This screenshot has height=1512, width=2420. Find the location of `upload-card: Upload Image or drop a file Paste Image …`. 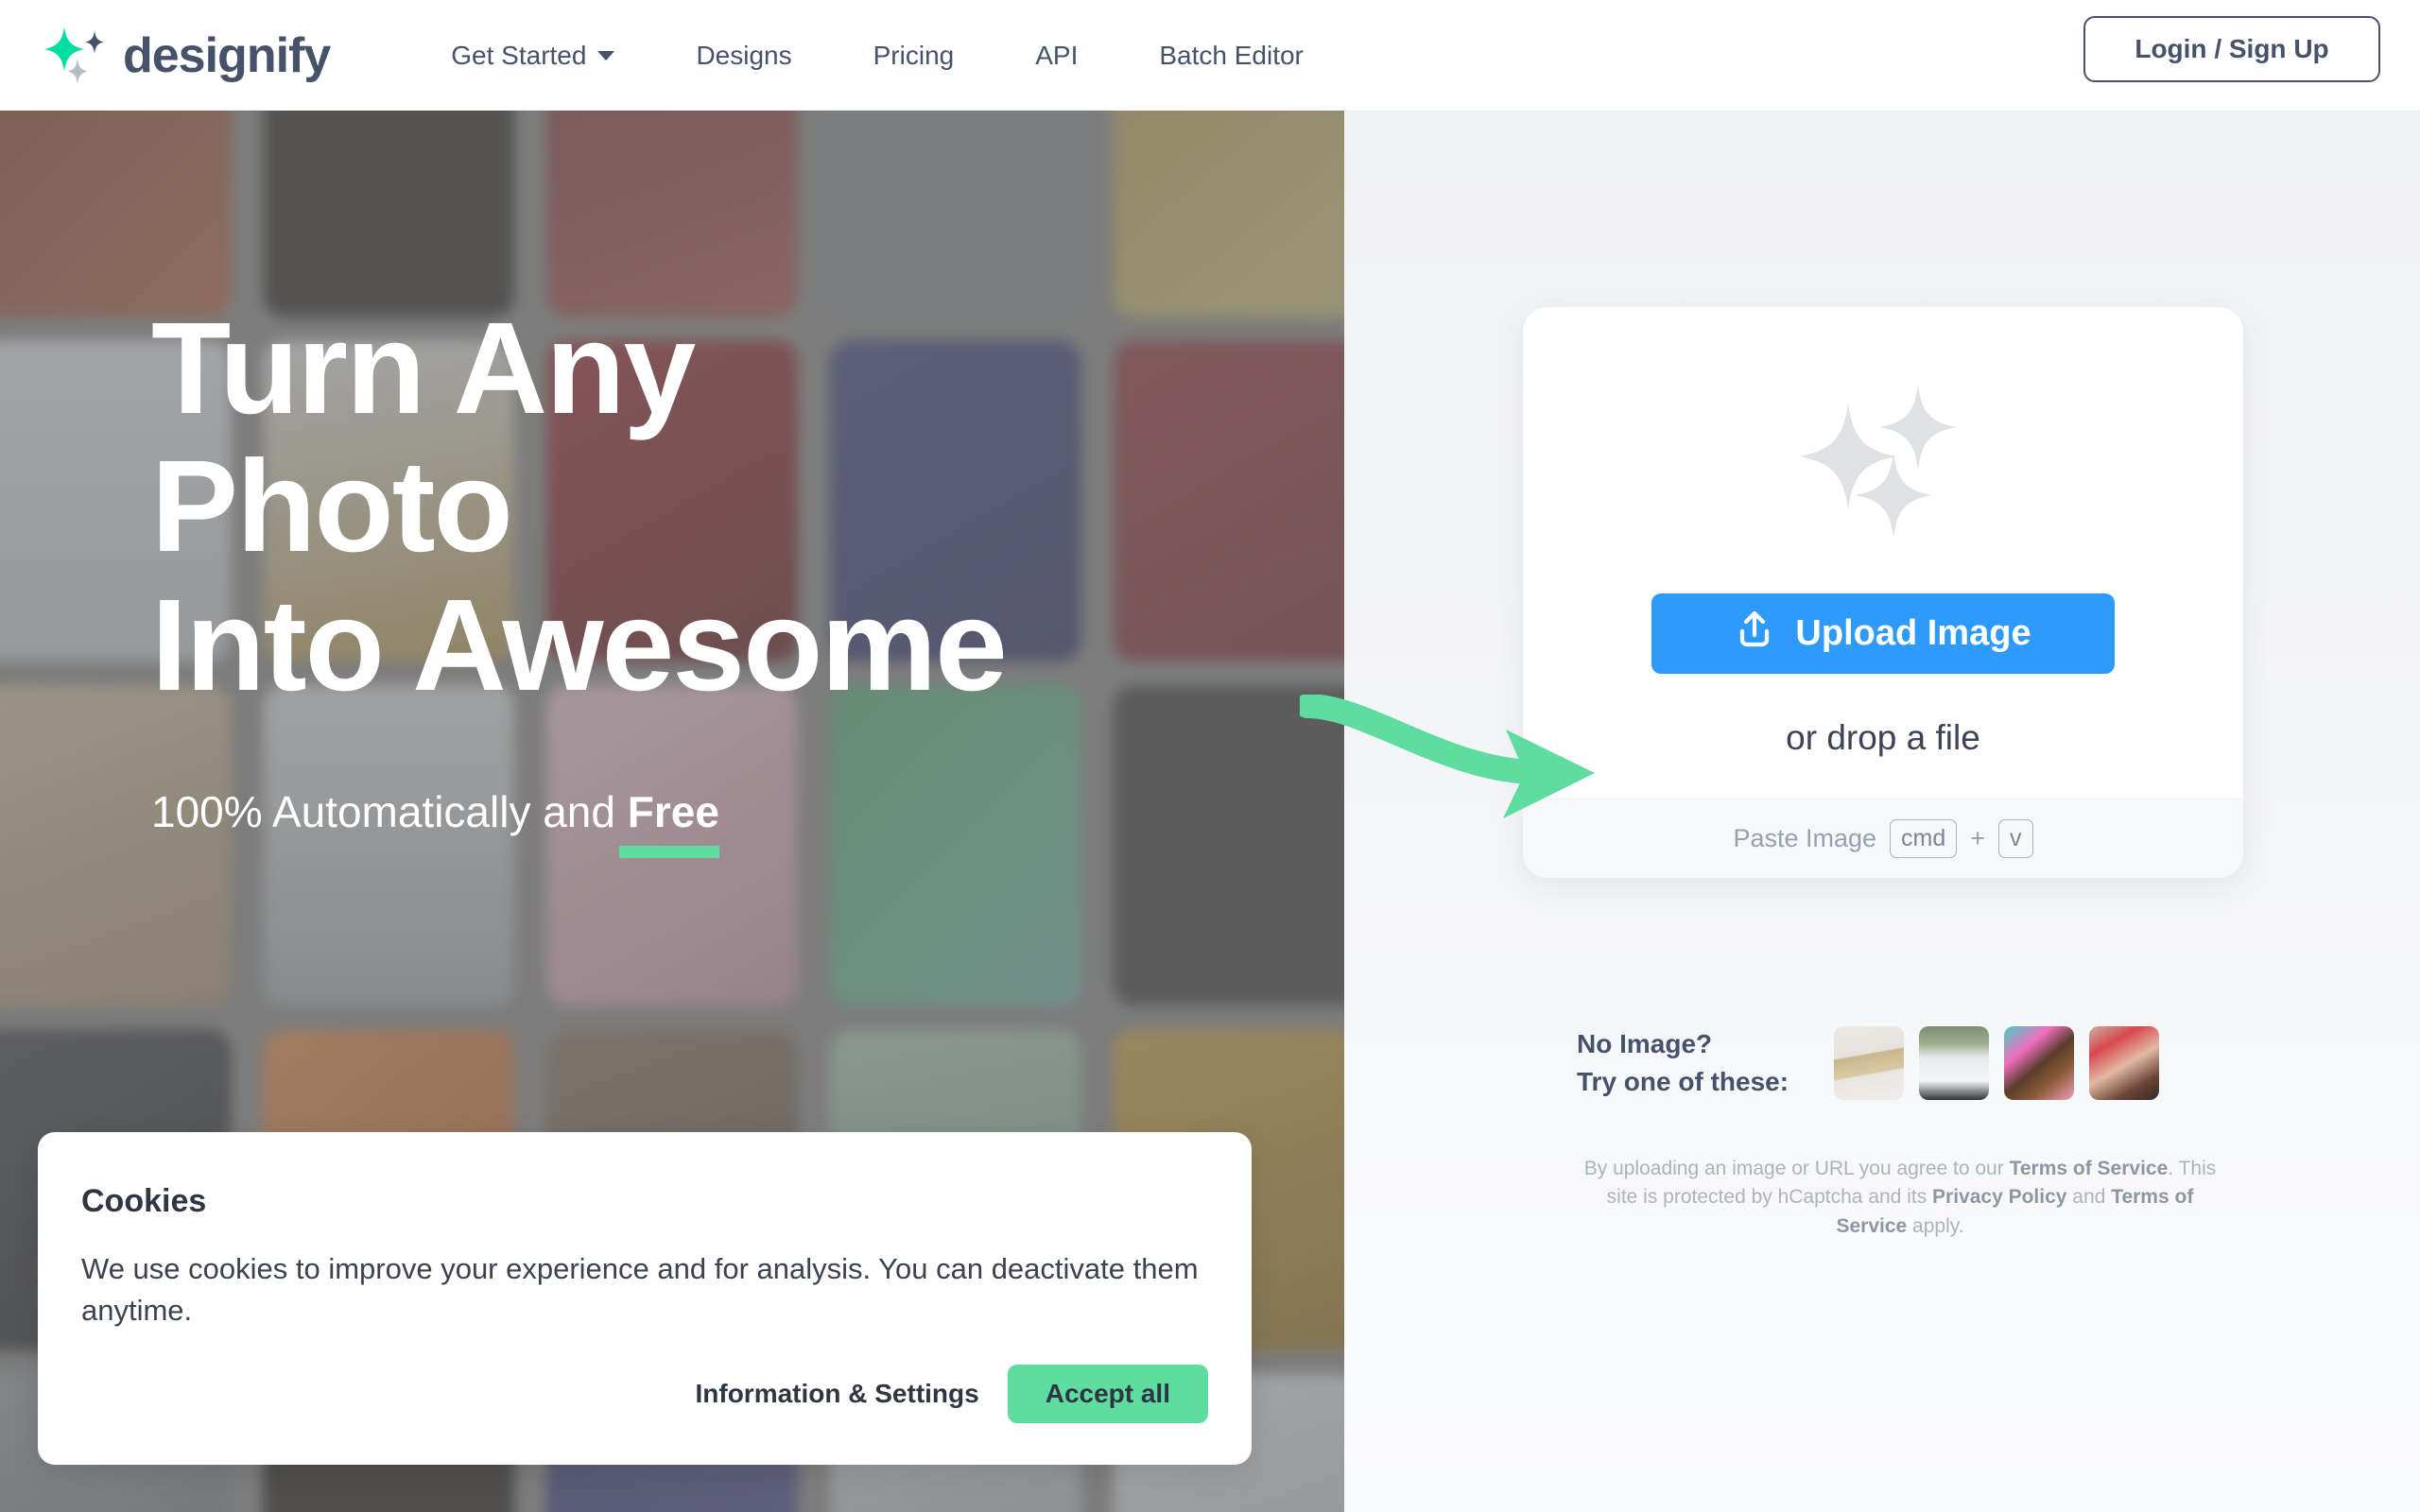

upload-card: Upload Image or drop a file Paste Image … is located at coordinates (1883, 592).